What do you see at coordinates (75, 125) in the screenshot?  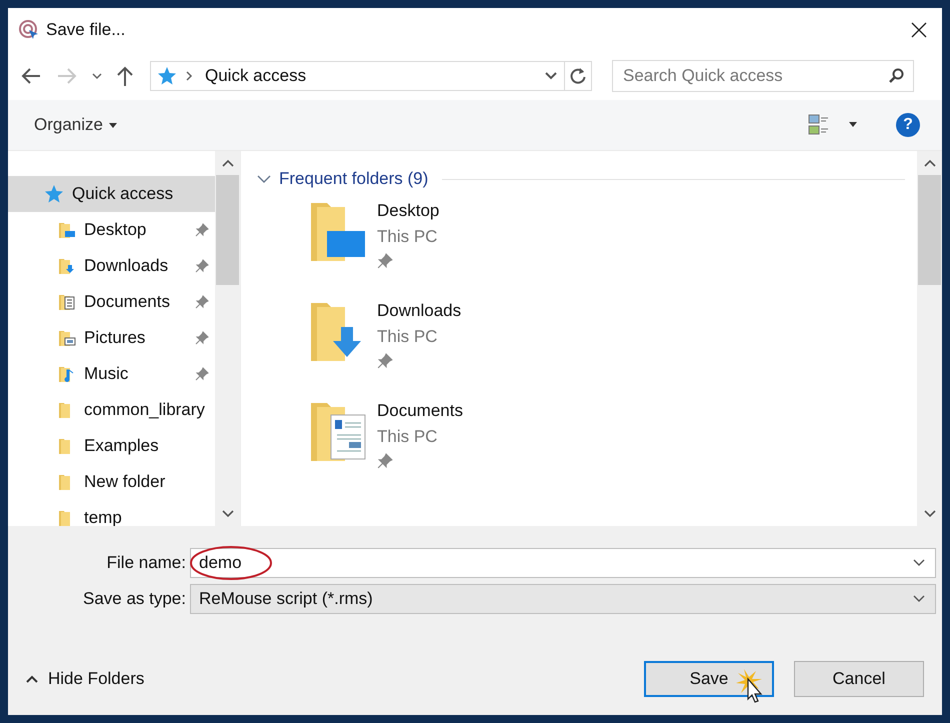 I see `organize-menu-button: Organize` at bounding box center [75, 125].